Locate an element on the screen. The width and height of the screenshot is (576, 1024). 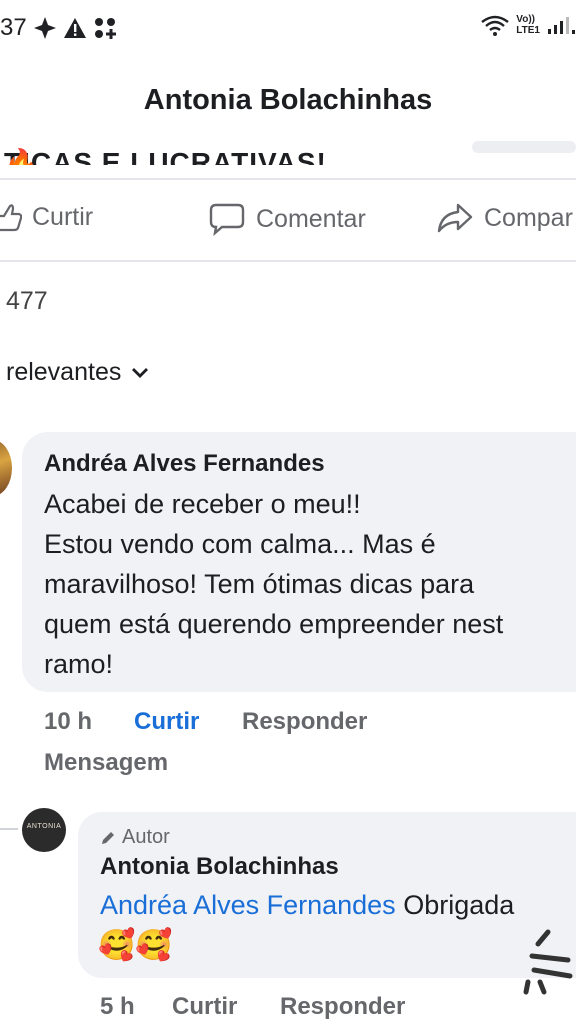
comment-author: Andréa Alves Fernandes is located at coordinates (184, 464).